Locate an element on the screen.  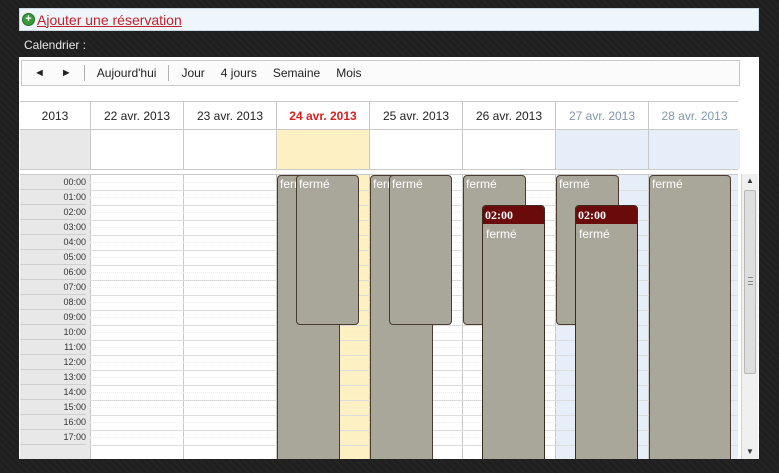
day-header-22: 22 avr. 2013 is located at coordinates (136, 116).